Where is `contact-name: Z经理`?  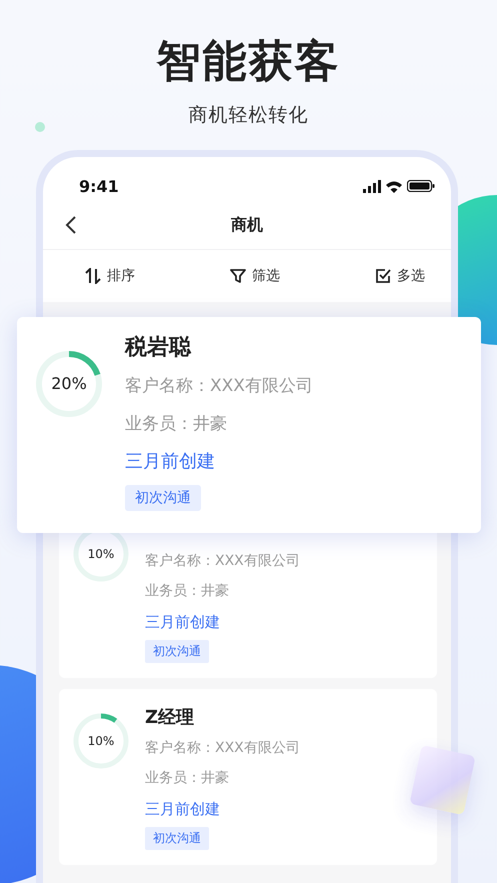
contact-name: Z经理 is located at coordinates (169, 718).